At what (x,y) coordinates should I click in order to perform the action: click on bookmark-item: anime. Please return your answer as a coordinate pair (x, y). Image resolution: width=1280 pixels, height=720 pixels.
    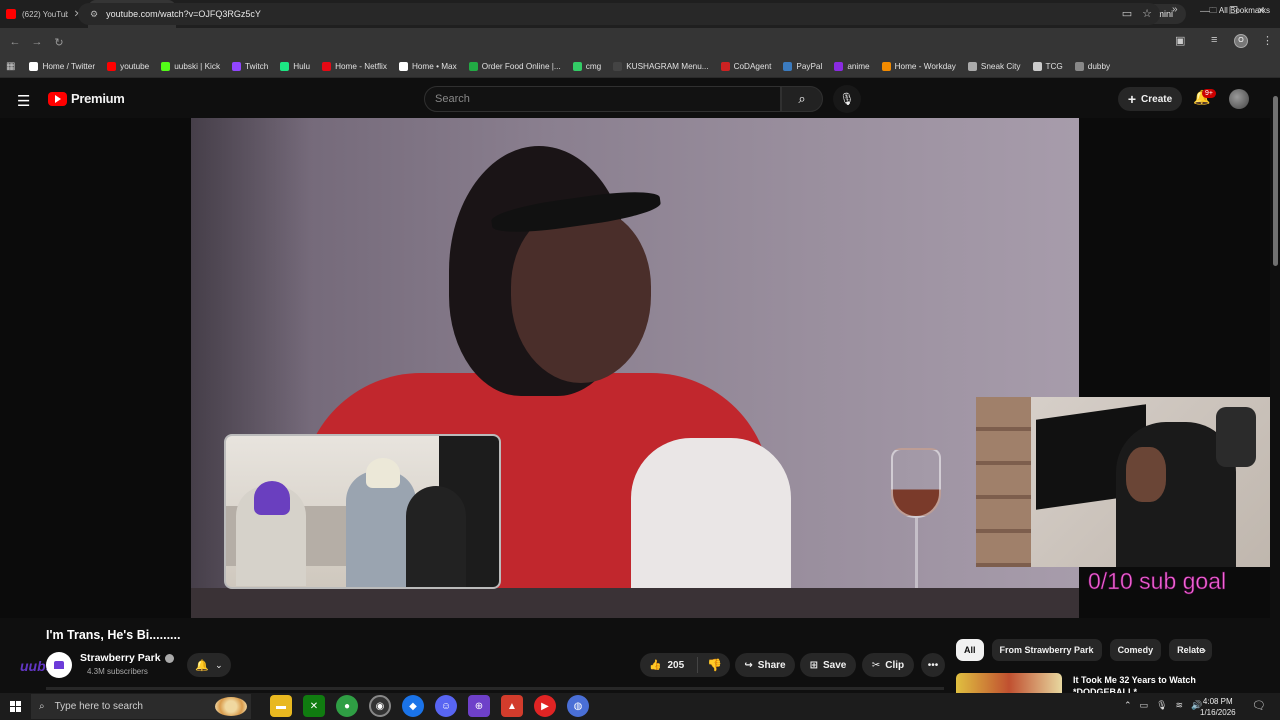
    Looking at the image, I should click on (851, 66).